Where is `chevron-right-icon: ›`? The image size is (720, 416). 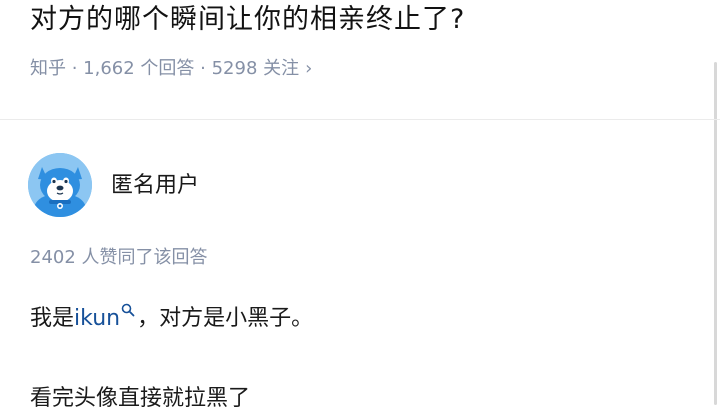
chevron-right-icon: › is located at coordinates (309, 68).